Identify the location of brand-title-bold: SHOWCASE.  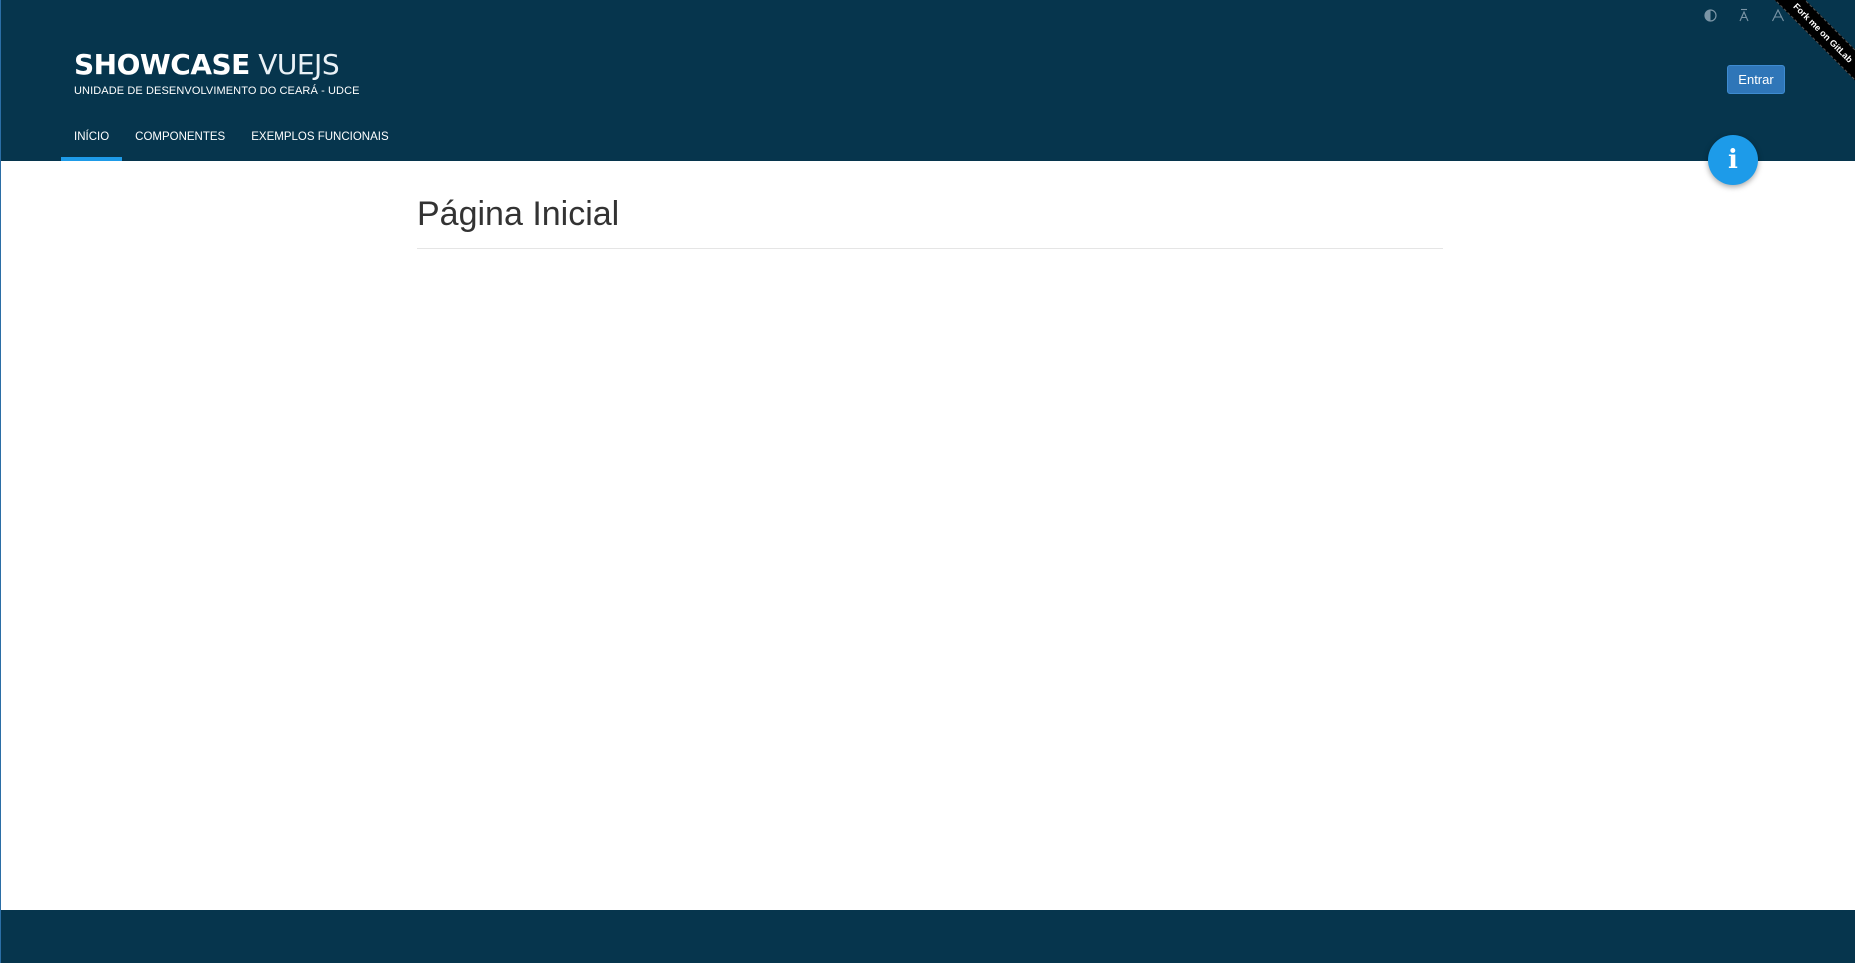
(162, 64).